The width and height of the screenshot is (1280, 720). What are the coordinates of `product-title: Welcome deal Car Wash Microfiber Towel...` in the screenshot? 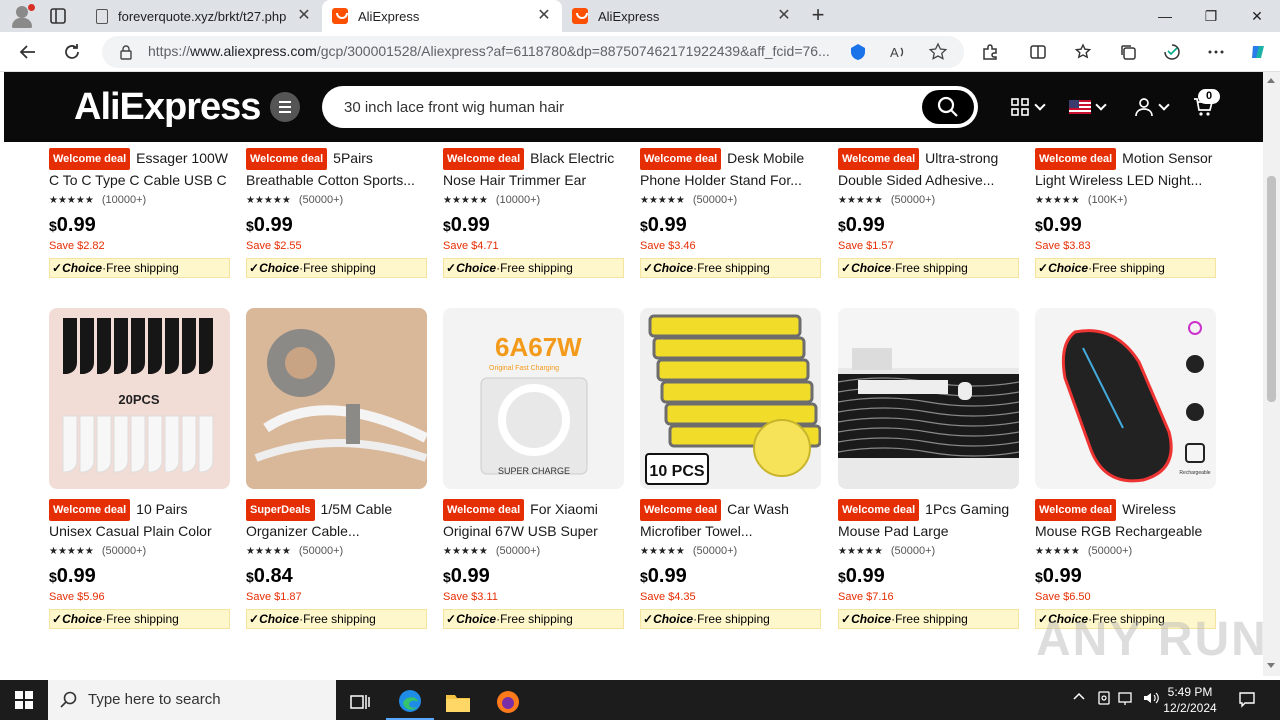 It's located at (730, 519).